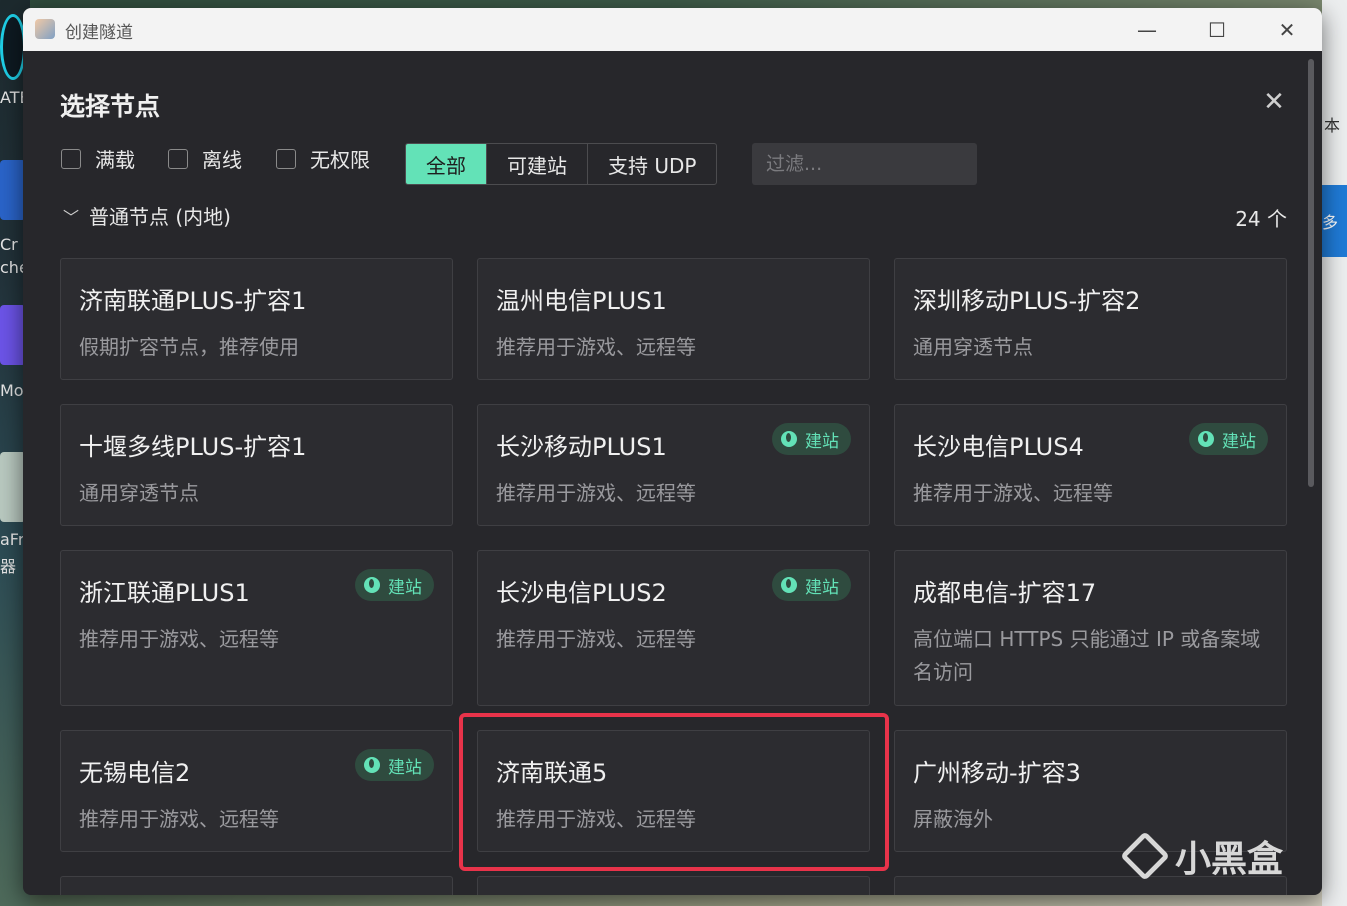 The width and height of the screenshot is (1347, 906). What do you see at coordinates (581, 447) in the screenshot?
I see `node-name: 长沙移动PLUS1` at bounding box center [581, 447].